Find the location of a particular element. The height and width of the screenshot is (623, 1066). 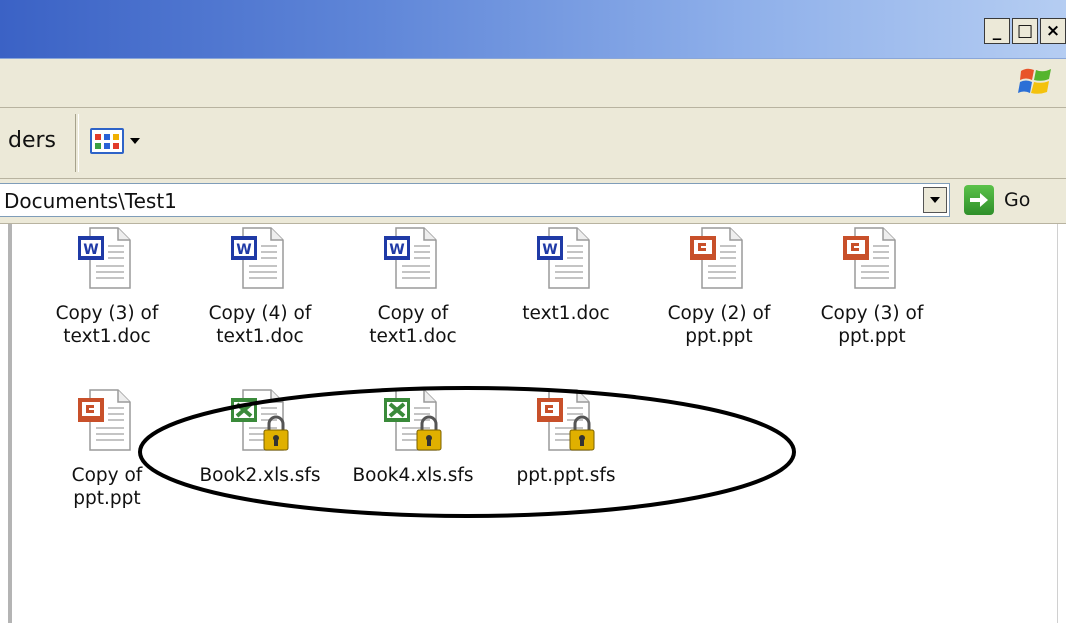

file-item: Book2.xls.sfs is located at coordinates (260, 436).